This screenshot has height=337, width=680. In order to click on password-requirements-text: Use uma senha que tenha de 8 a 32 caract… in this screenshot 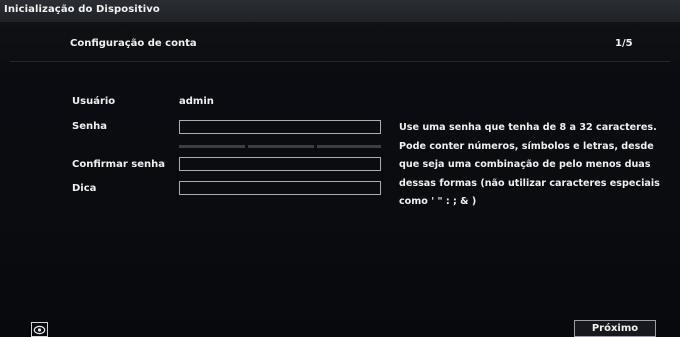, I will do `click(529, 164)`.